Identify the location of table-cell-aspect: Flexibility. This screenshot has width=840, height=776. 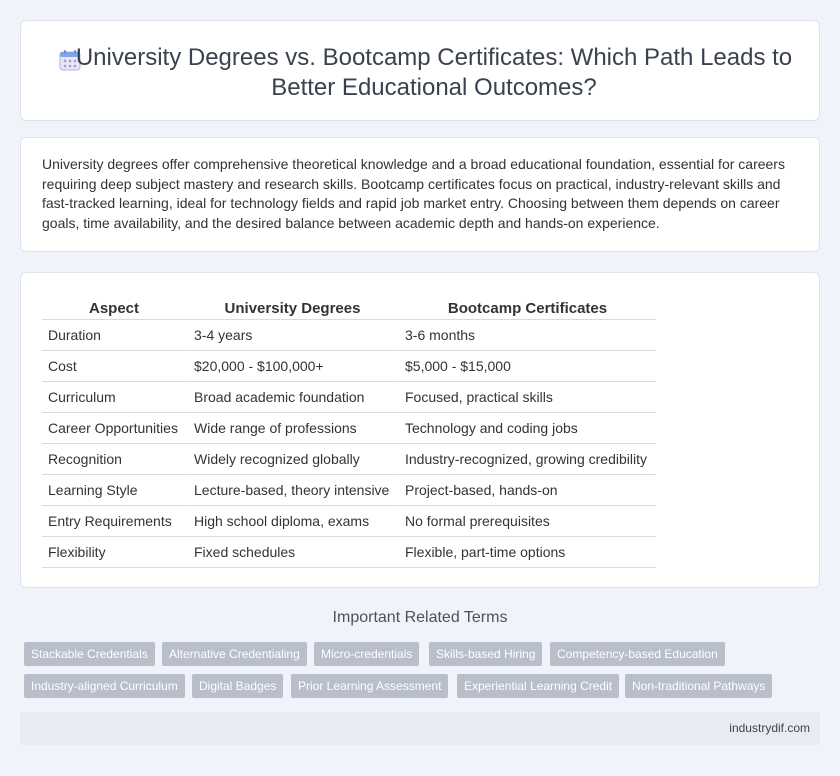
(114, 552).